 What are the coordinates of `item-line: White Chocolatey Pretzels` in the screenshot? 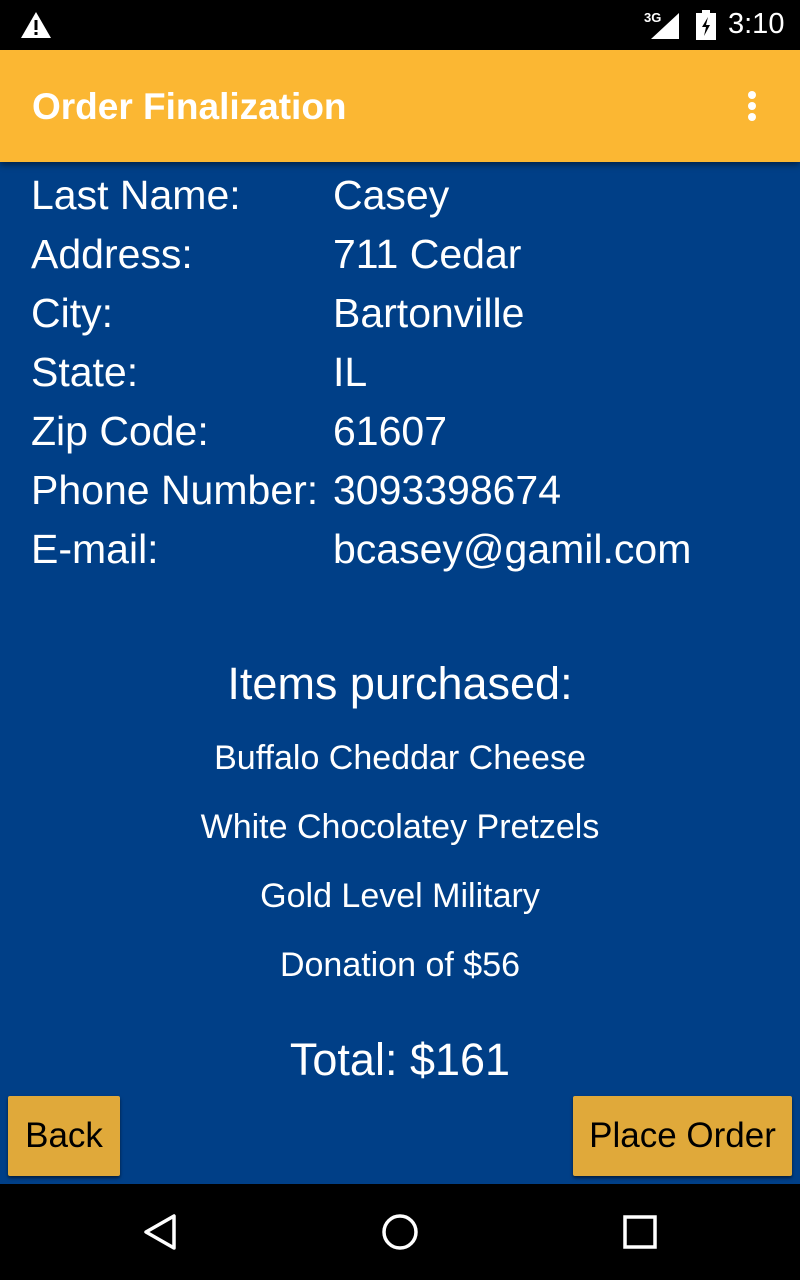 It's located at (400, 827).